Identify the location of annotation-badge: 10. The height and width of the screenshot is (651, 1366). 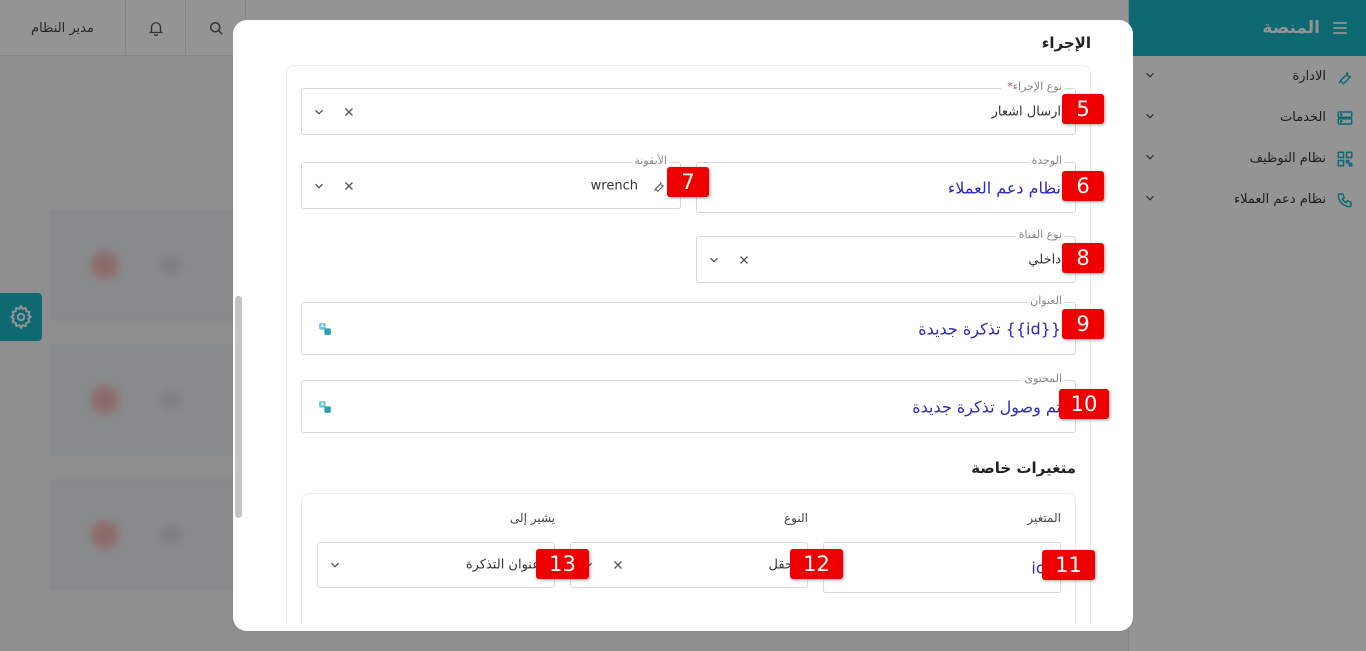
(1084, 404).